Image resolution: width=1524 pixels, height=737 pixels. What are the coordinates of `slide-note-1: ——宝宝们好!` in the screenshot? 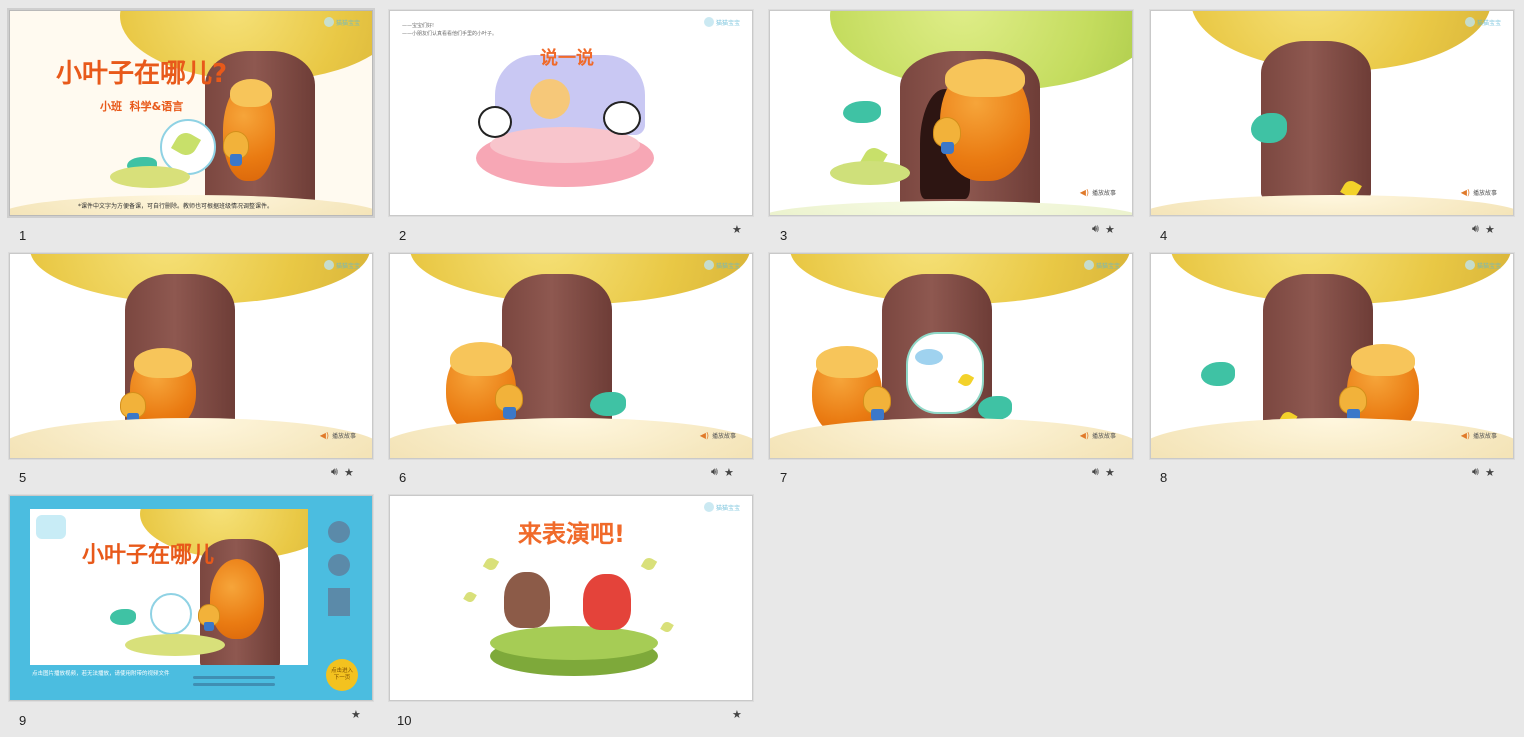 It's located at (418, 26).